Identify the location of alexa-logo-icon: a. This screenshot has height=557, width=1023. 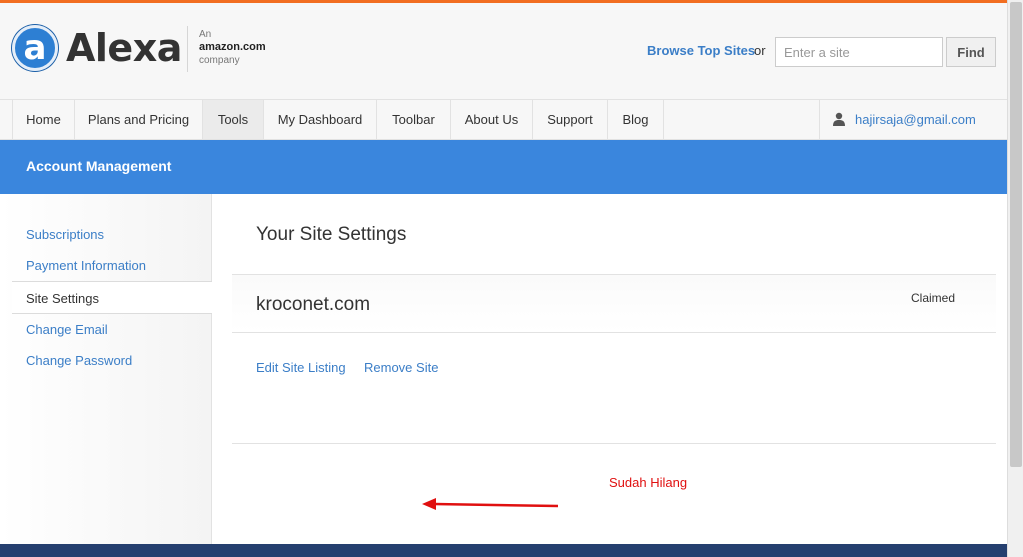
(35, 48).